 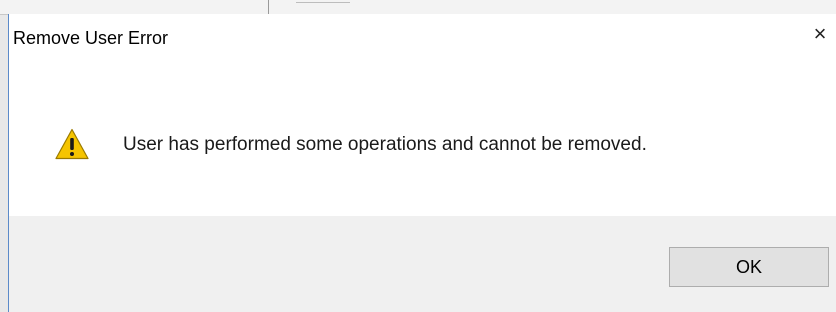 What do you see at coordinates (418, 7) in the screenshot?
I see `background-window-strip` at bounding box center [418, 7].